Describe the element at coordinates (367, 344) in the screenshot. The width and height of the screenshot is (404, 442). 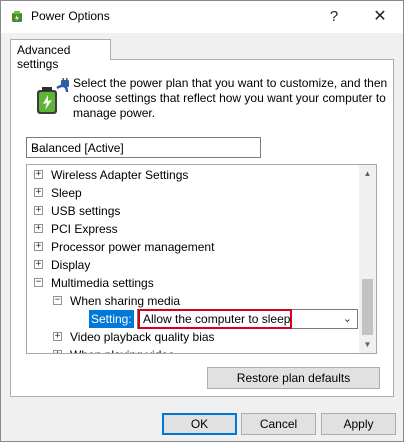
I see `scroll-down-icon: ▼` at that location.